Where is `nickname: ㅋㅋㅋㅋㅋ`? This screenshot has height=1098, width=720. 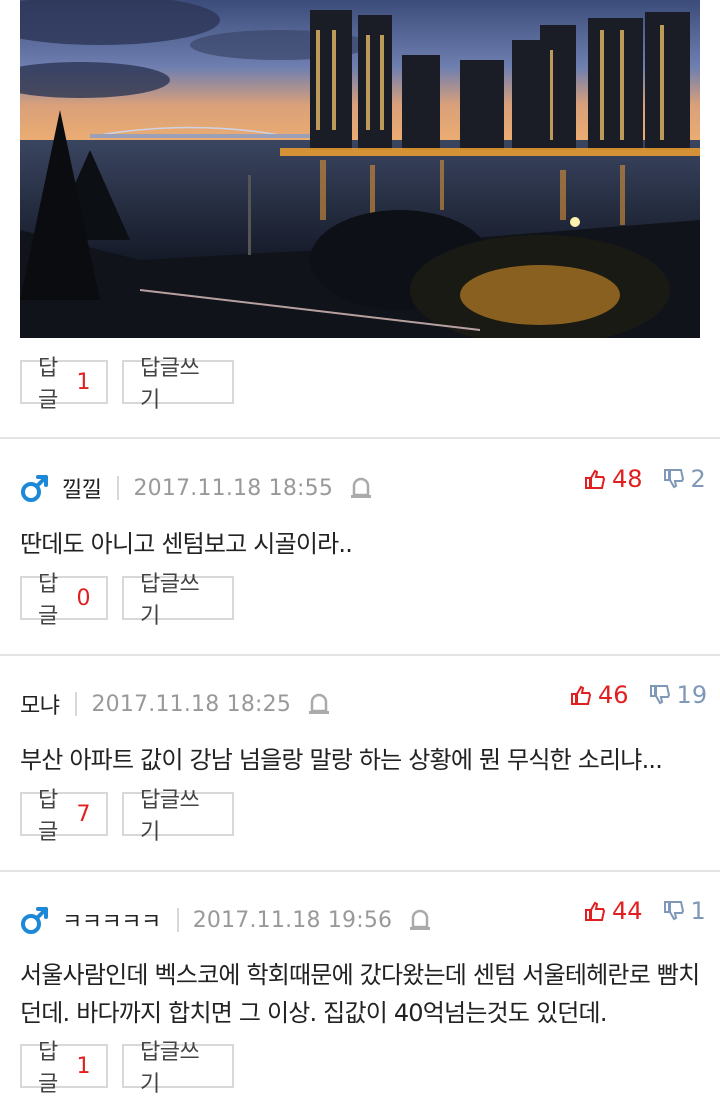
nickname: ㅋㅋㅋㅋㅋ is located at coordinates (111, 920).